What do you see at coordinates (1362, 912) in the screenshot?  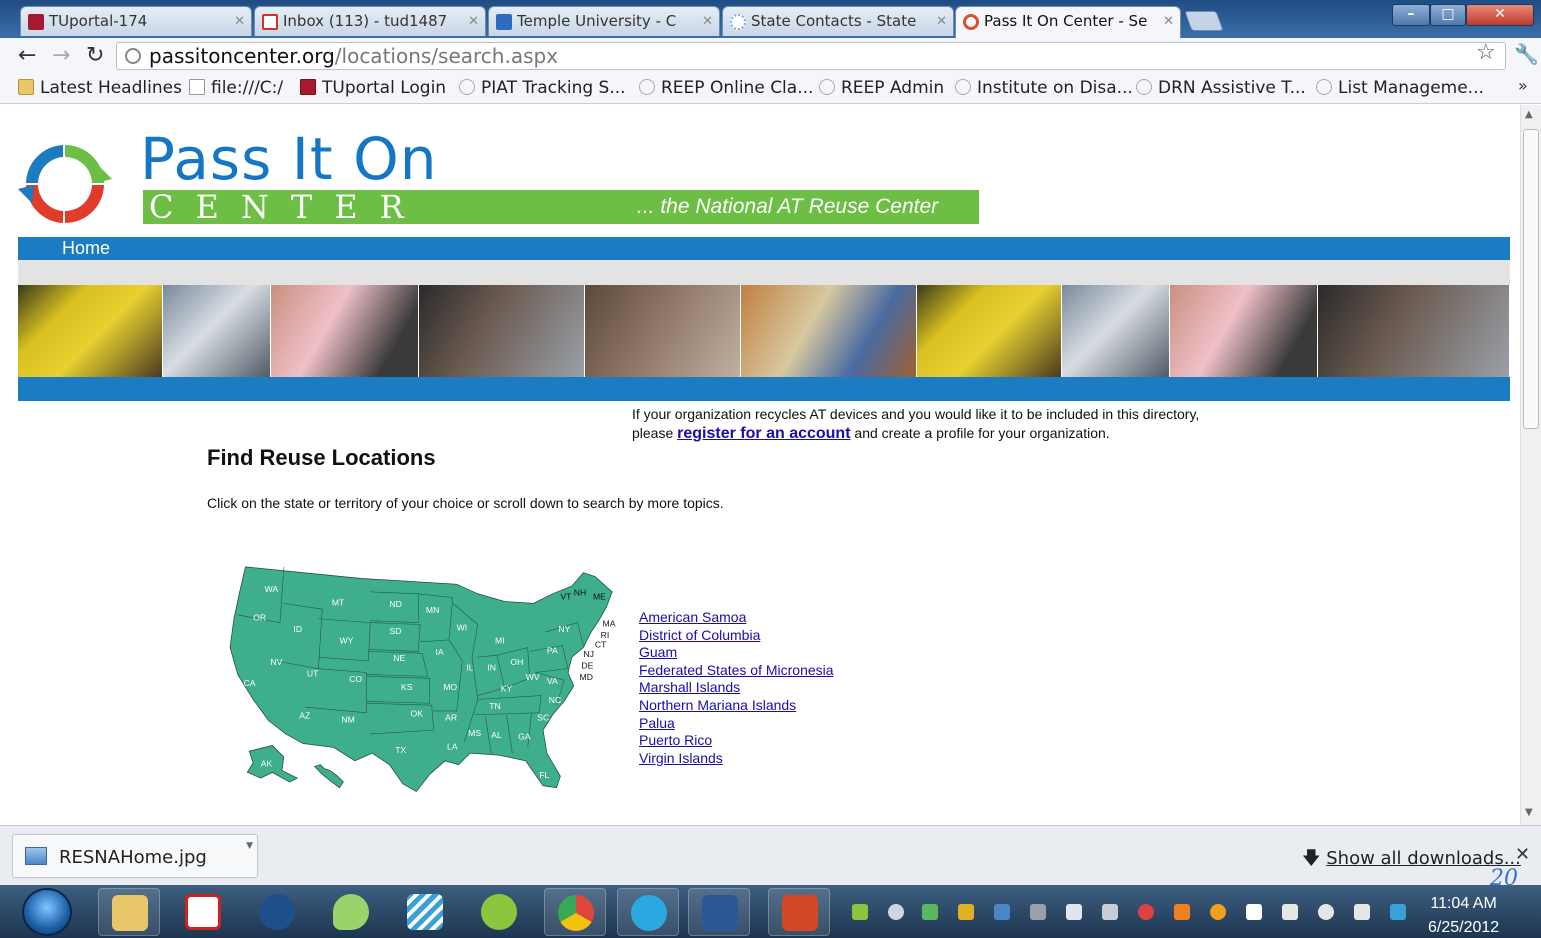 I see `network-icon` at bounding box center [1362, 912].